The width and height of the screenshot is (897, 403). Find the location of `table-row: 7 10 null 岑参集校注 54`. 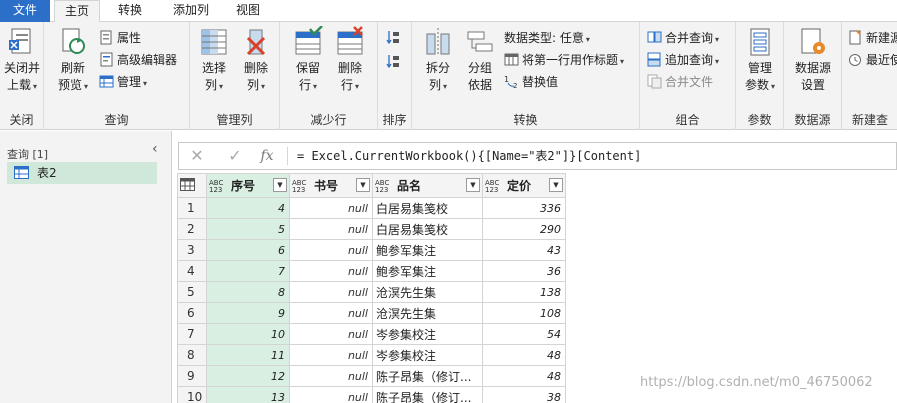

table-row: 7 10 null 岑参集校注 54 is located at coordinates (371, 334).